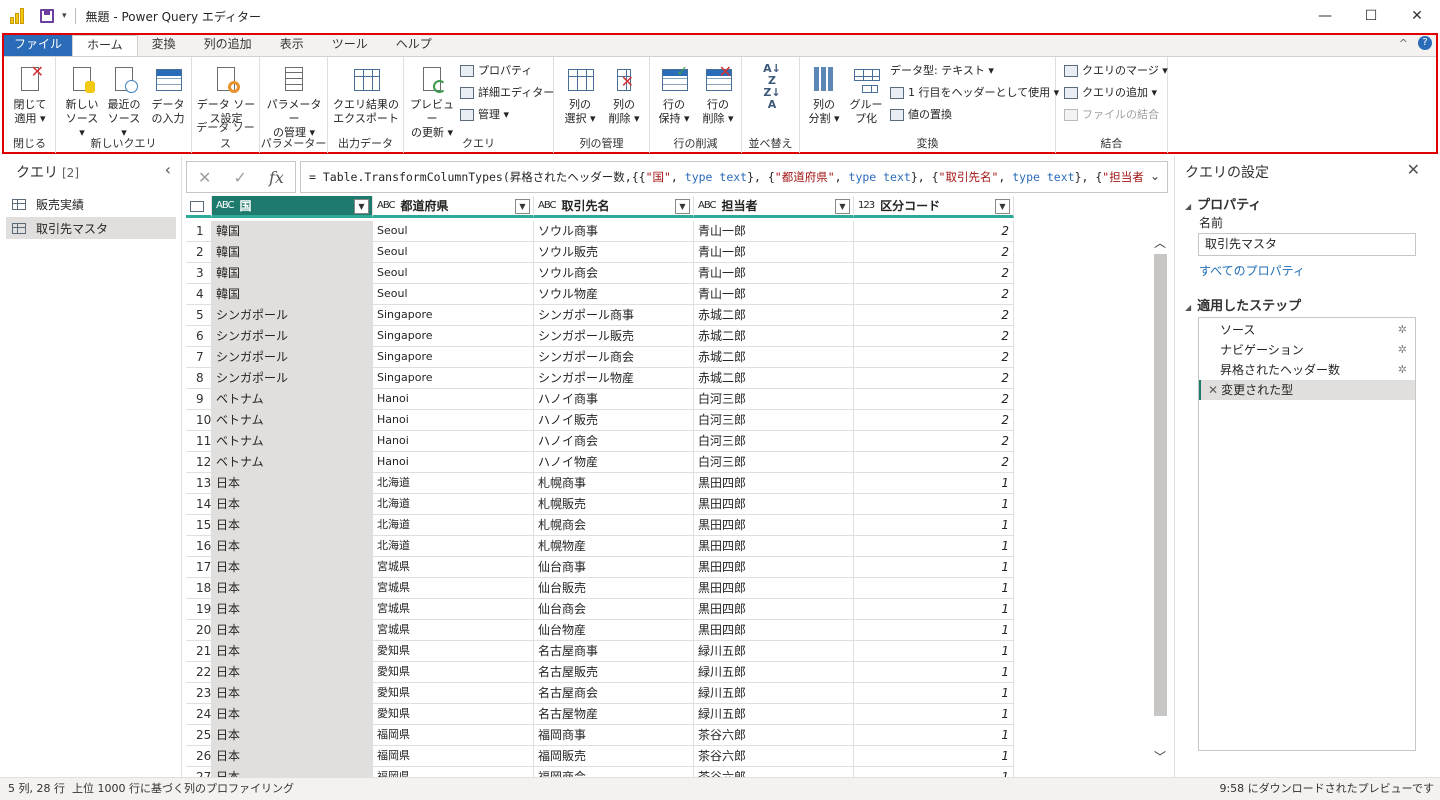  Describe the element at coordinates (624, 95) in the screenshot. I see `remove-columns-button: ✕ 列の 削除 ▾` at that location.